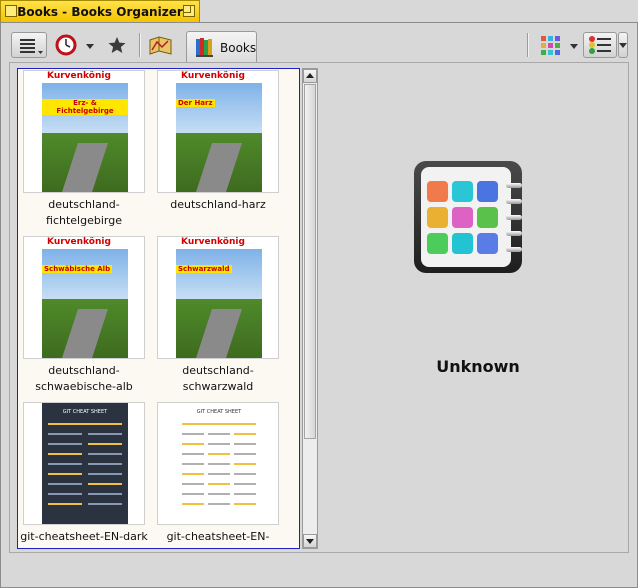 The width and height of the screenshot is (638, 588). Describe the element at coordinates (85, 107) in the screenshot. I see `cover-label: Erz- & Fichtelgebirge` at that location.